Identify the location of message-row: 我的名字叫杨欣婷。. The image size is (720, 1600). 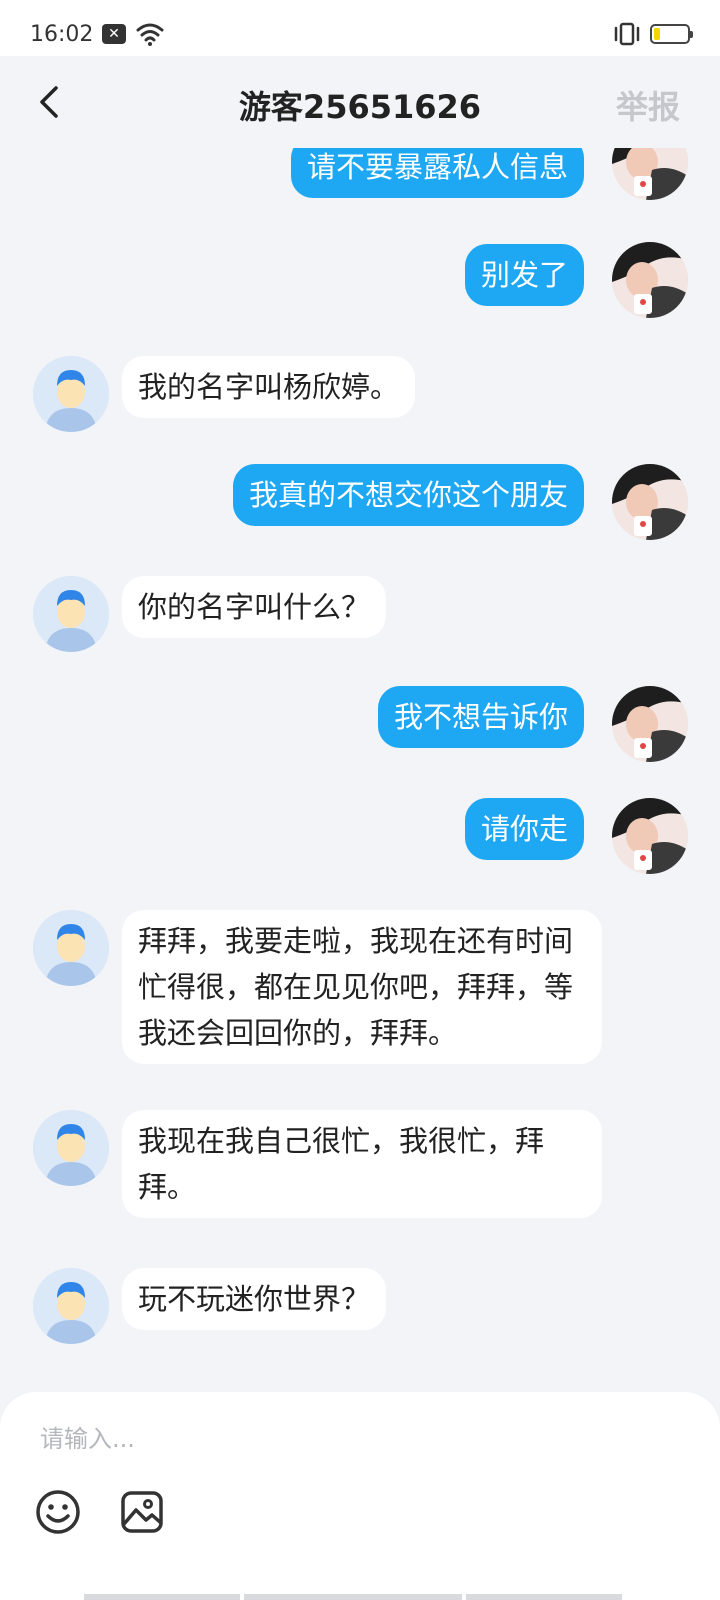
(360, 396).